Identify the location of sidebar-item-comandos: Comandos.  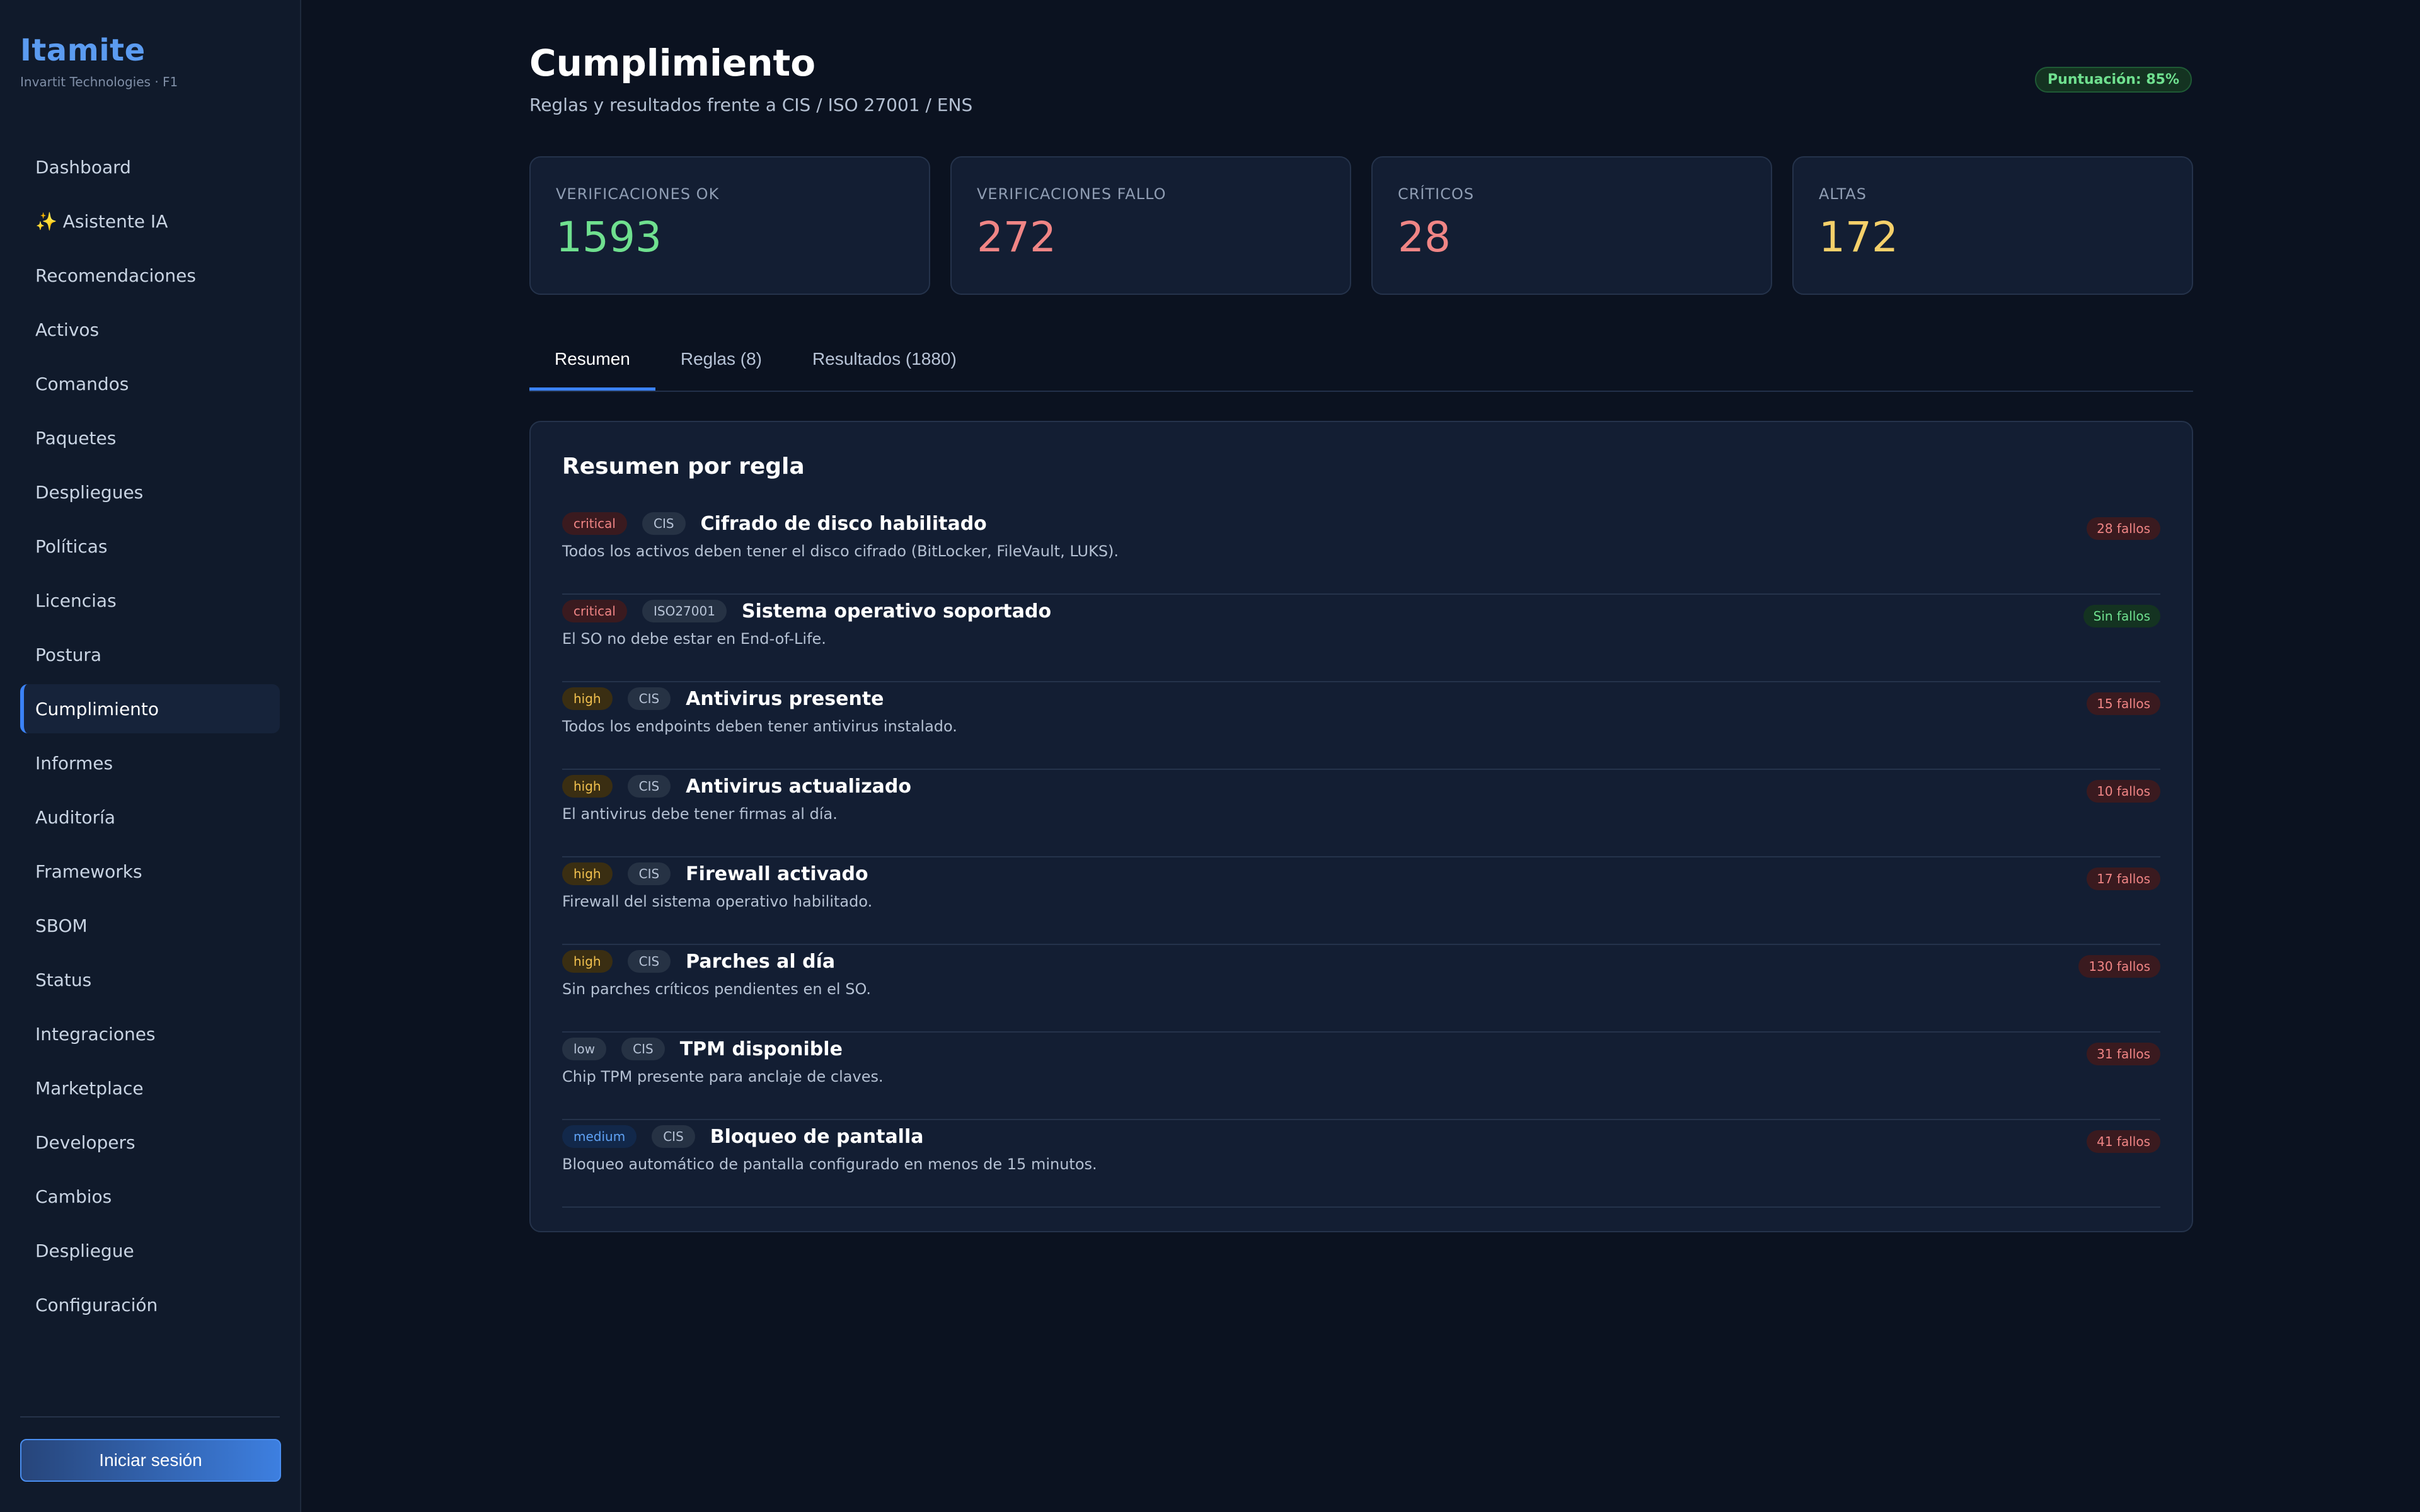
(150, 383).